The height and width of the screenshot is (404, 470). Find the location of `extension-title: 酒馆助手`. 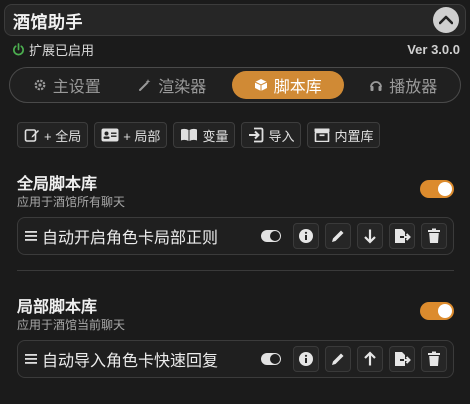

extension-title: 酒馆助手 is located at coordinates (48, 22).